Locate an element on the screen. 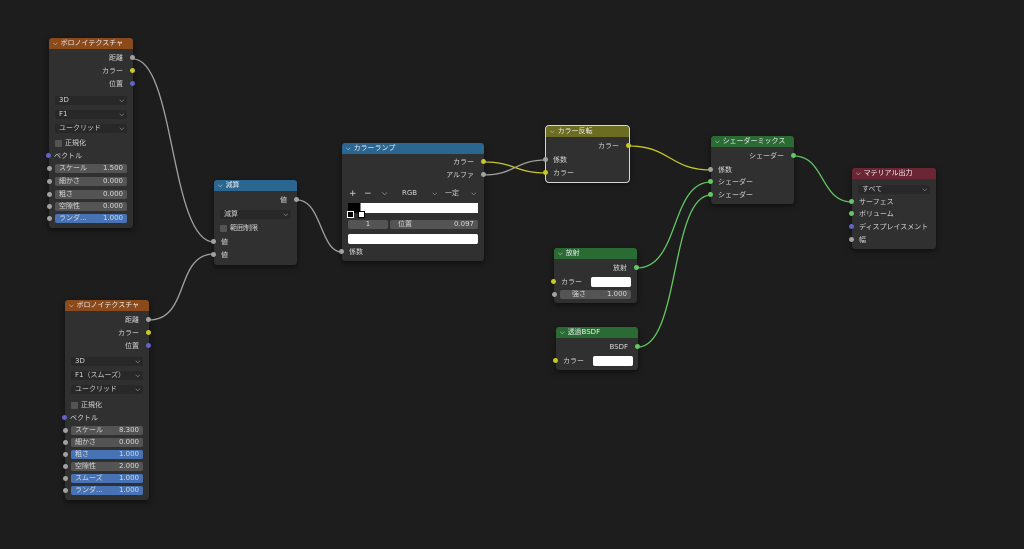 This screenshot has height=549, width=1024. input-vector: ベクトル is located at coordinates (64, 156).